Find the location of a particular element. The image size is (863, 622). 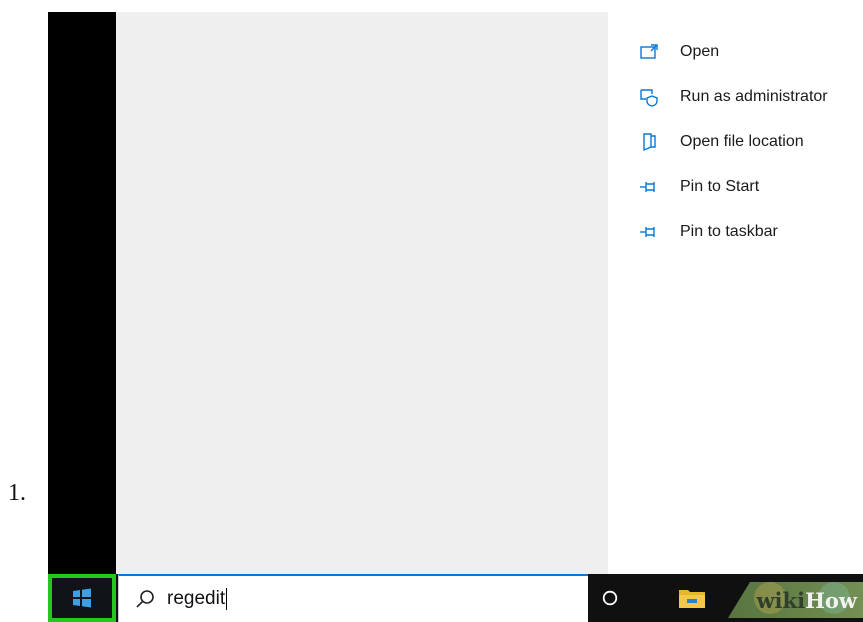

cortana-button is located at coordinates (610, 598).